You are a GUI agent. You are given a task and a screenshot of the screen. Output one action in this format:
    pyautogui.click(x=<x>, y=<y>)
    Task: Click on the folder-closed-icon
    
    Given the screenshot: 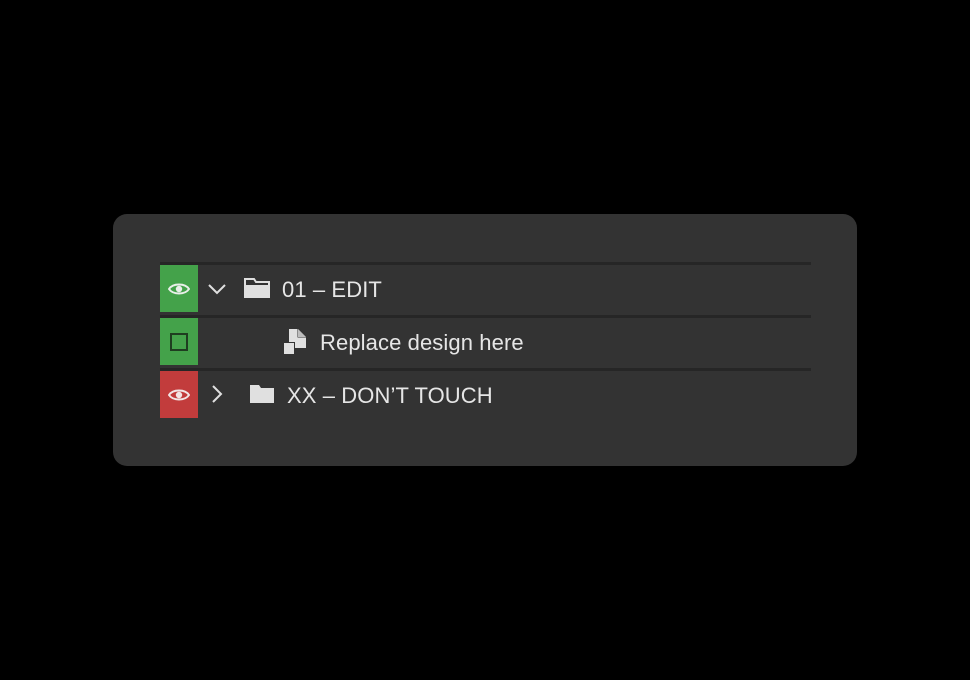 What is the action you would take?
    pyautogui.click(x=262, y=394)
    